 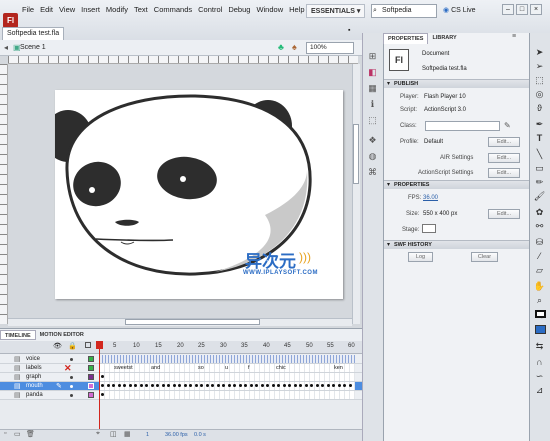 What do you see at coordinates (294, 47) in the screenshot?
I see `edit-symbol-icon: ♠` at bounding box center [294, 47].